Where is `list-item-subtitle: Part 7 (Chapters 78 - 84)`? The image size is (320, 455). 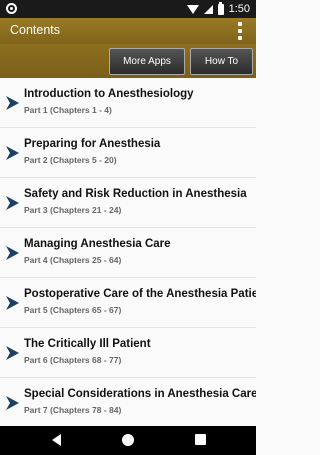 list-item-subtitle: Part 7 (Chapters 78 - 84) is located at coordinates (73, 410).